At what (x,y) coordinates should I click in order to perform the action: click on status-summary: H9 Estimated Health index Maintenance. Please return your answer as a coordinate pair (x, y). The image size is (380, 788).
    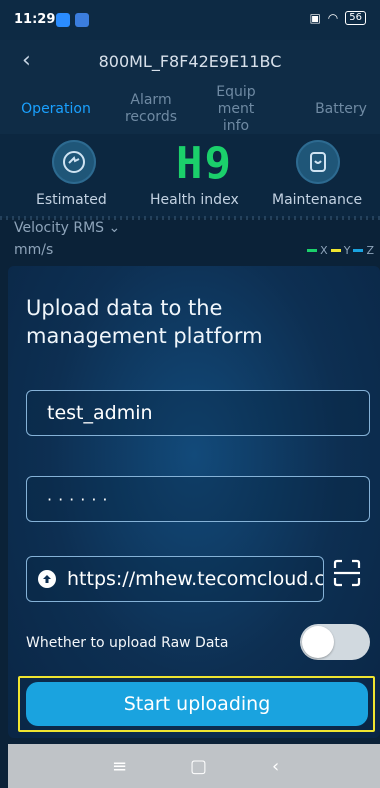
    Looking at the image, I should click on (190, 176).